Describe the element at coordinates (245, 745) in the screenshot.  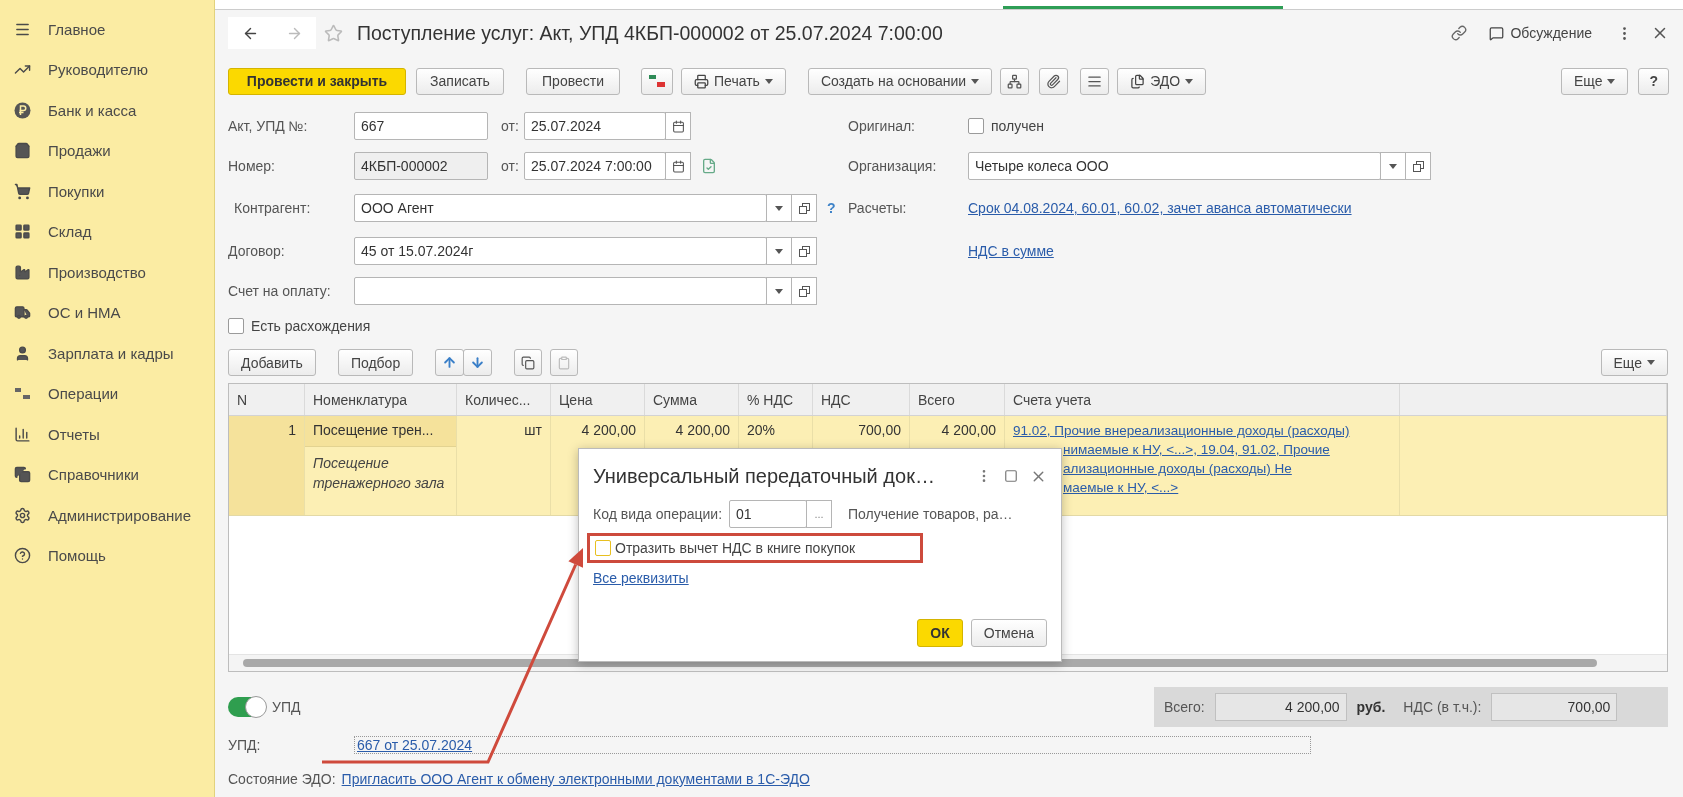
I see `field-label: УПД:` at that location.